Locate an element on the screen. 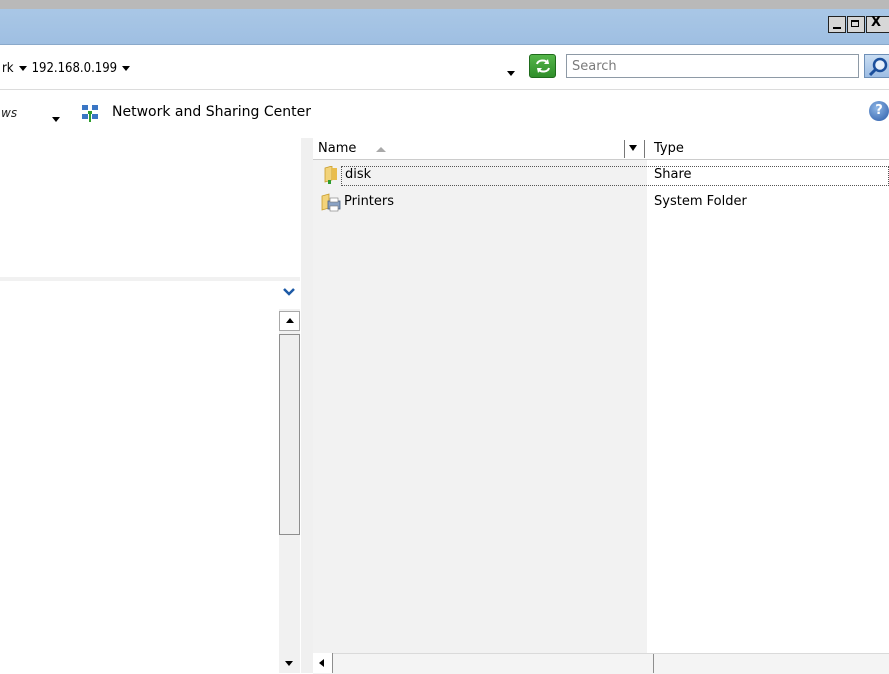  refresh-button is located at coordinates (542, 66).